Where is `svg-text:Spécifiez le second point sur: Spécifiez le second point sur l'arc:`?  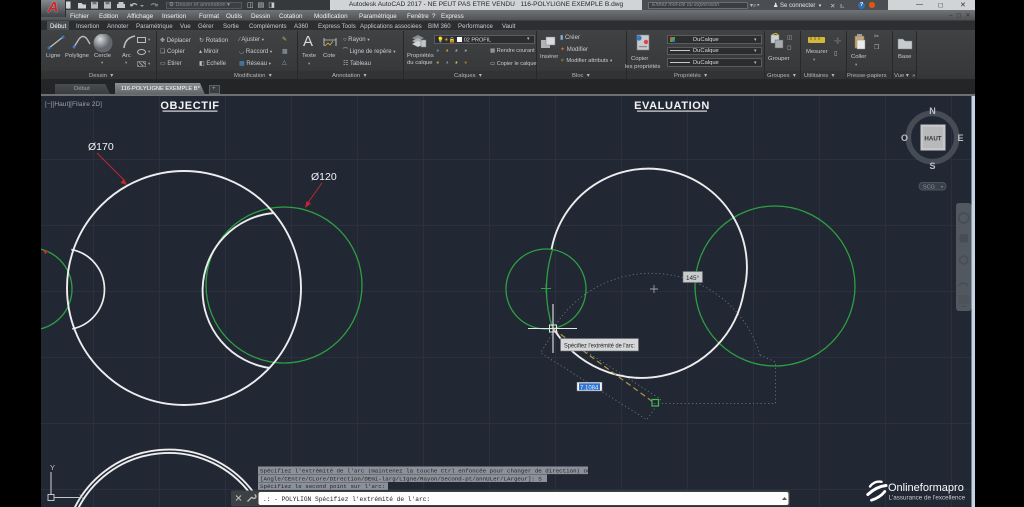
svg-text:Spécifiez le second point sur: Spécifiez le second point sur l'arc: is located at coordinates (322, 486).